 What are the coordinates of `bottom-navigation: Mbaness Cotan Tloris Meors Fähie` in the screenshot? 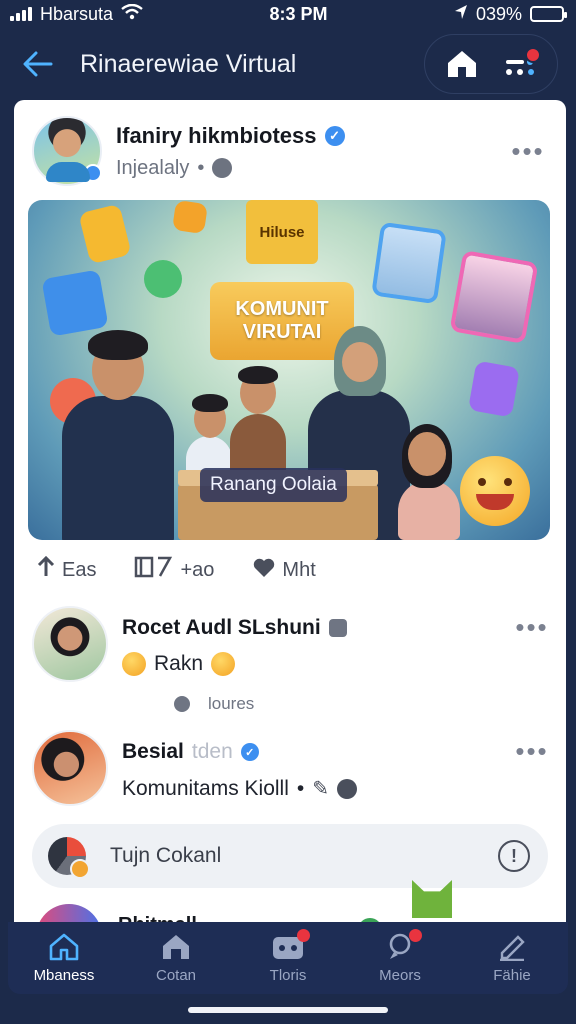 It's located at (288, 958).